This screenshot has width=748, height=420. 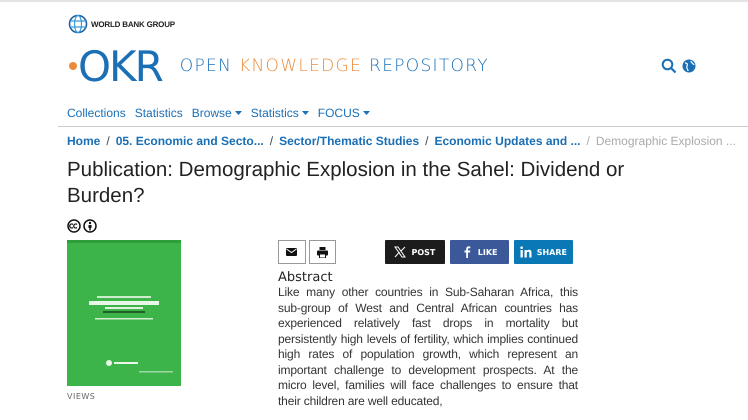 What do you see at coordinates (81, 396) in the screenshot?
I see `views-label: VIEWS` at bounding box center [81, 396].